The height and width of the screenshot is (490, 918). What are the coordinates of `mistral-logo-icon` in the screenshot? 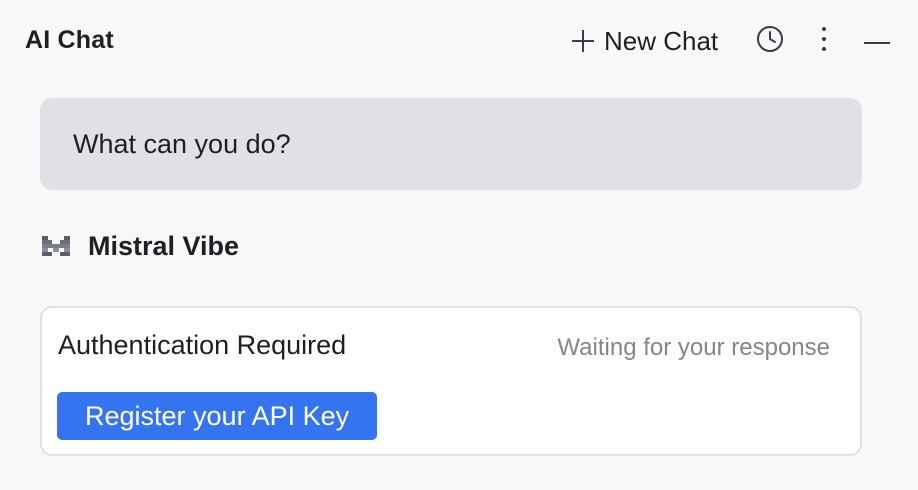 It's located at (56, 246).